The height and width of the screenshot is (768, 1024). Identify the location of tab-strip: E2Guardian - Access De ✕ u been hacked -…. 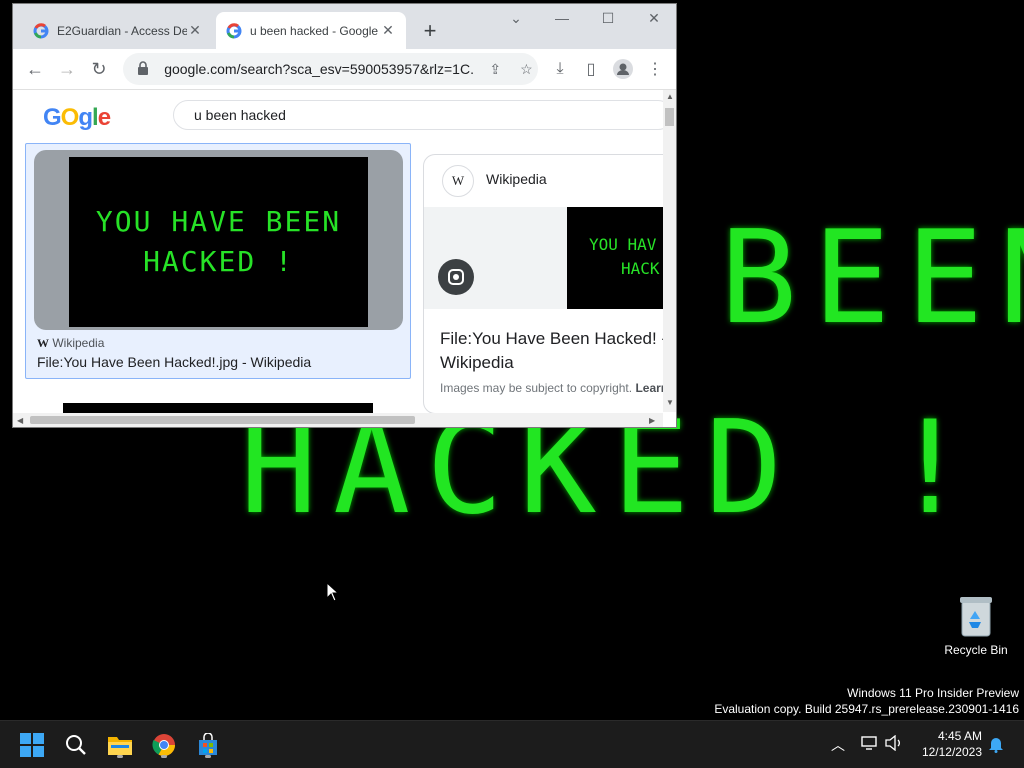
(344, 26).